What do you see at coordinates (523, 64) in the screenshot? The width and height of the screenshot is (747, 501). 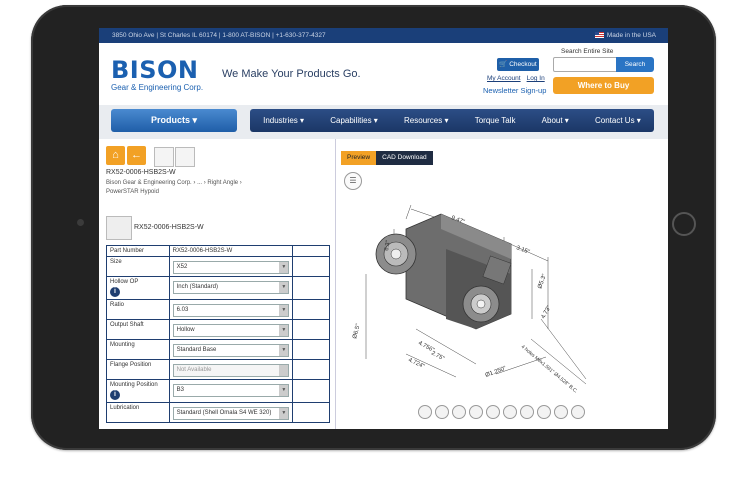 I see `checkout-label: Checkout` at bounding box center [523, 64].